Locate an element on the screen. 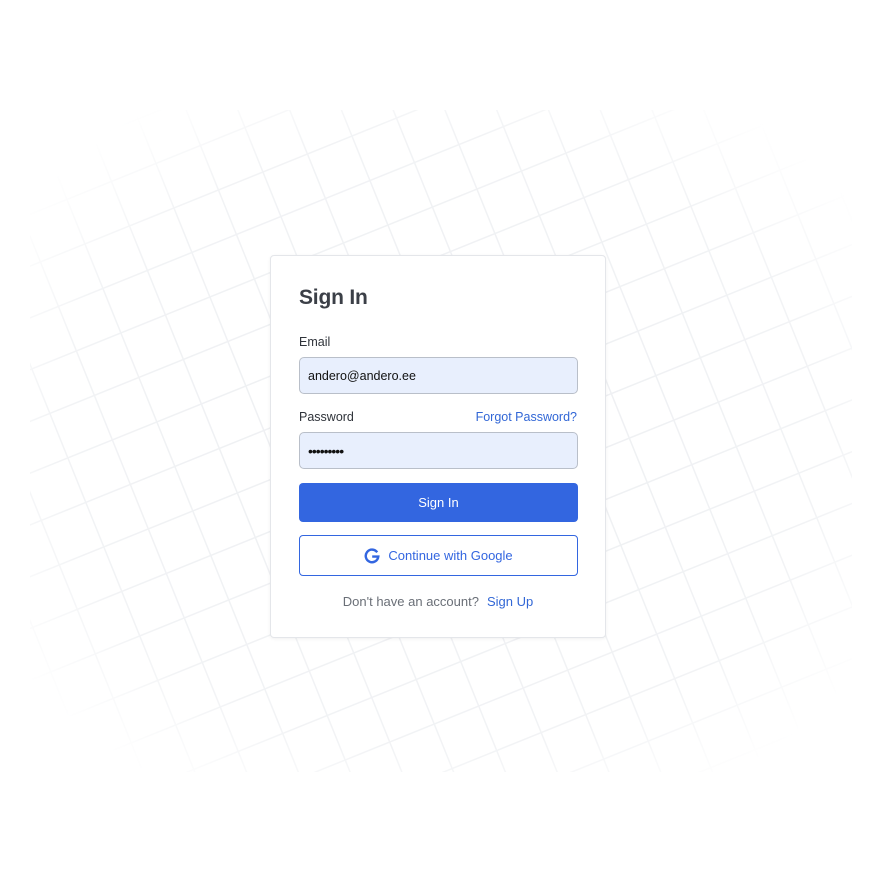  continue-with-google-button: Continue with Google is located at coordinates (438, 555).